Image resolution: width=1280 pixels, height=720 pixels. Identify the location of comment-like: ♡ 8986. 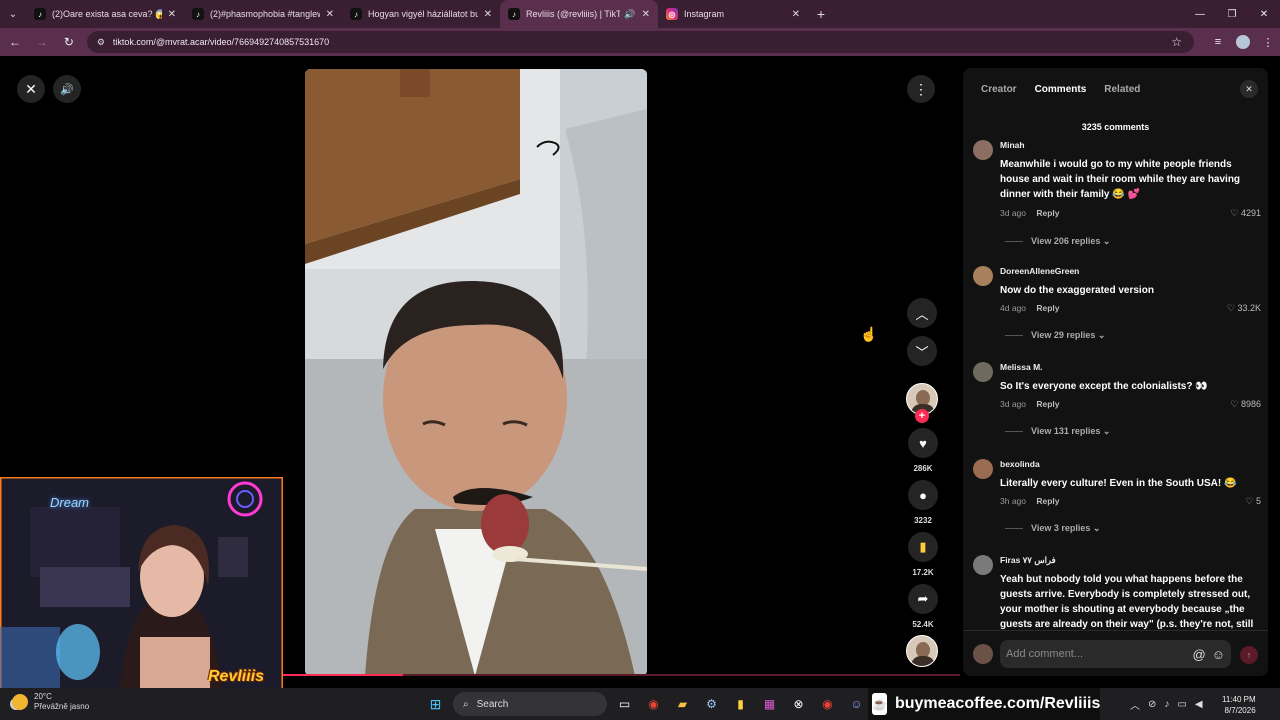
(1245, 404).